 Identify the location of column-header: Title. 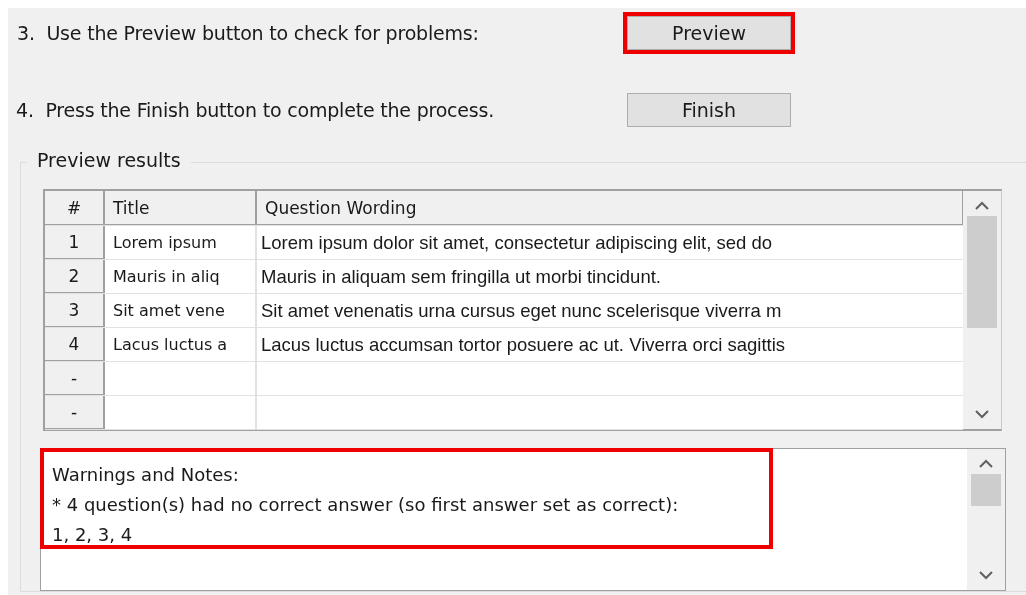
(181, 208).